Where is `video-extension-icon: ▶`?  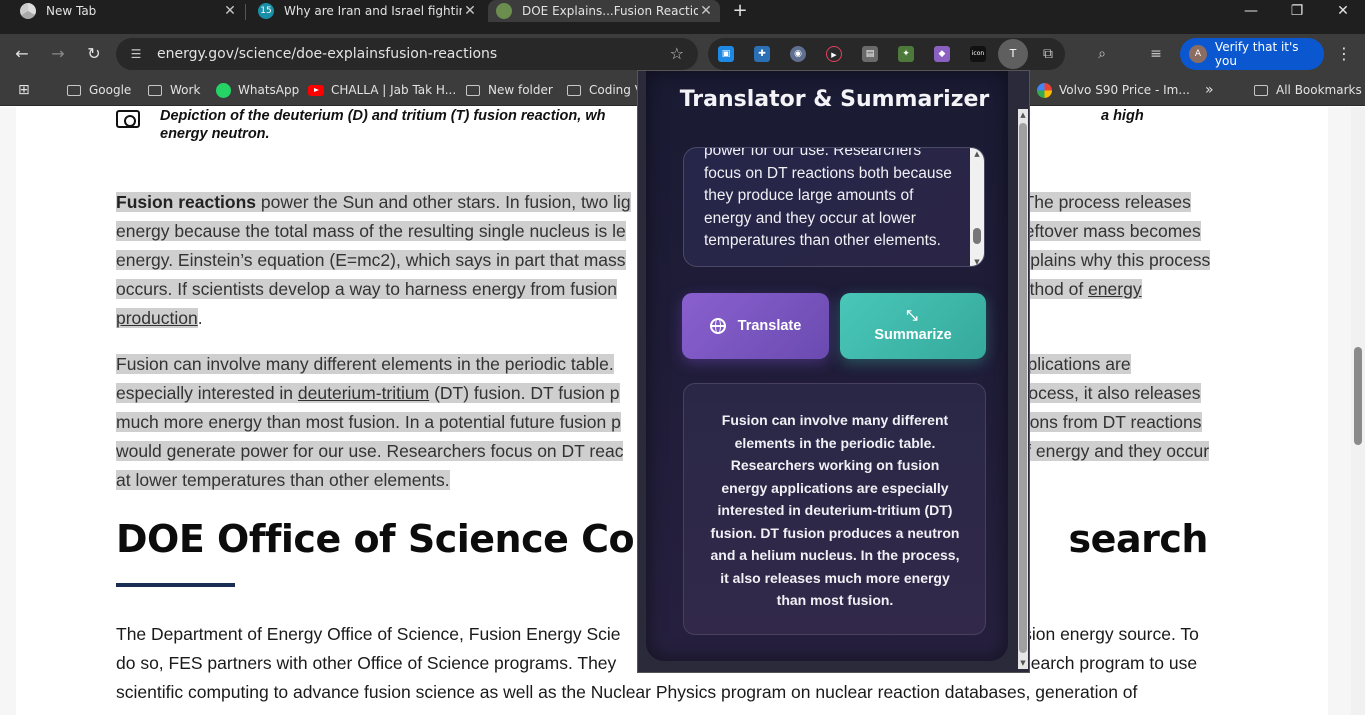
video-extension-icon: ▶ is located at coordinates (834, 54).